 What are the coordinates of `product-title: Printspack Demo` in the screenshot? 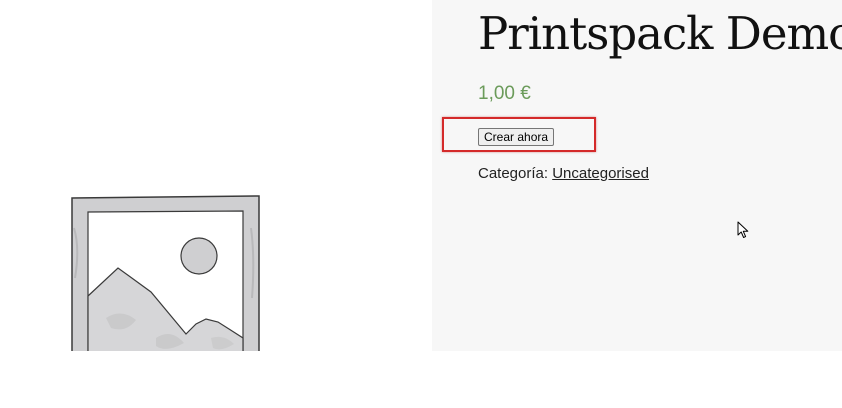 It's located at (660, 33).